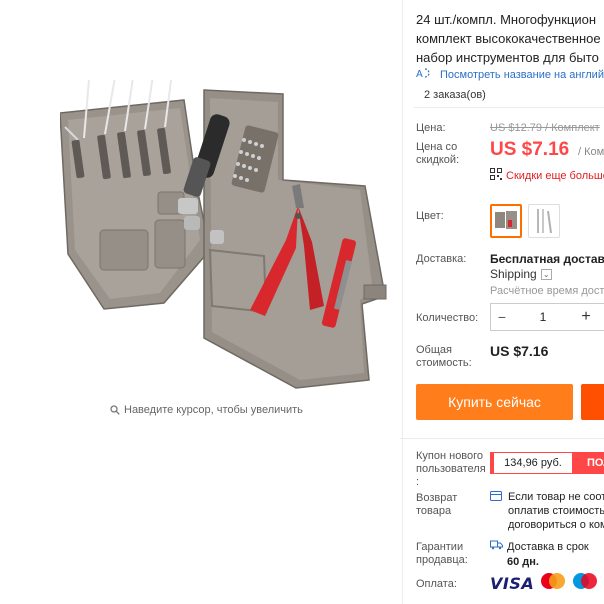 This screenshot has width=604, height=604. What do you see at coordinates (530, 149) in the screenshot?
I see `discount-price: US $7.16` at bounding box center [530, 149].